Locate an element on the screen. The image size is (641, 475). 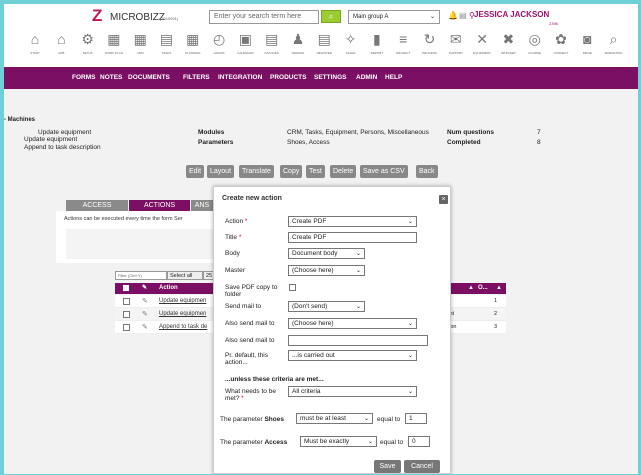
nav-admin: ADMIN is located at coordinates (366, 77).